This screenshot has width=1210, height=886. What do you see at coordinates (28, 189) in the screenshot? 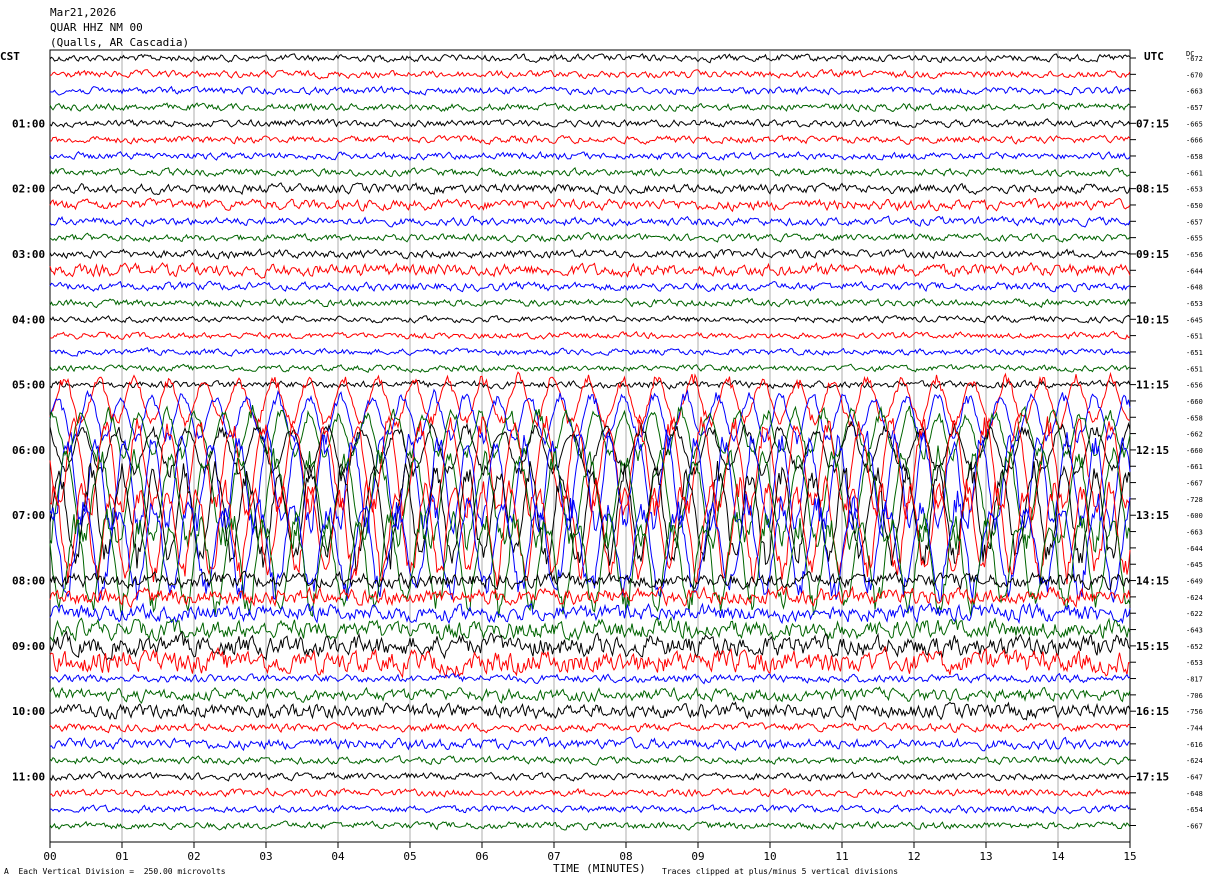
I see `left-hour-label: 02:00` at bounding box center [28, 189].